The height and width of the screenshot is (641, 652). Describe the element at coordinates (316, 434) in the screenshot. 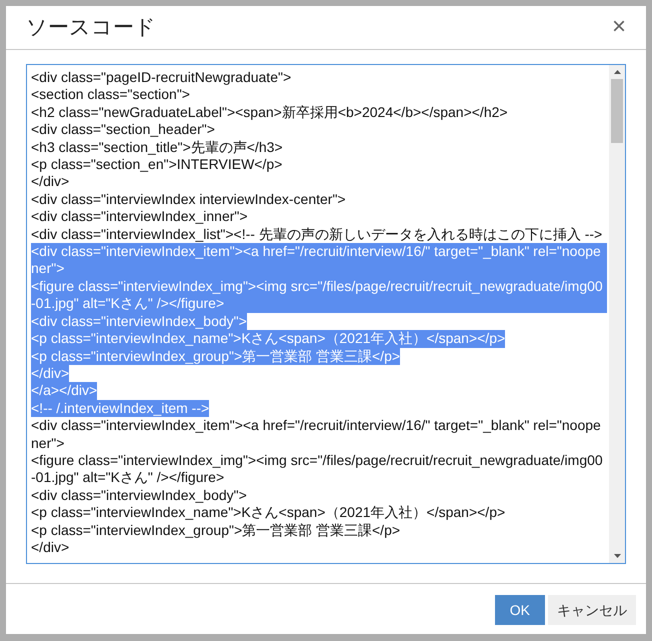

I see `code-line: <div class="interviewIndex_item"><a href="/recruit/interview/16/" target="_blank" rel="noopener">` at that location.